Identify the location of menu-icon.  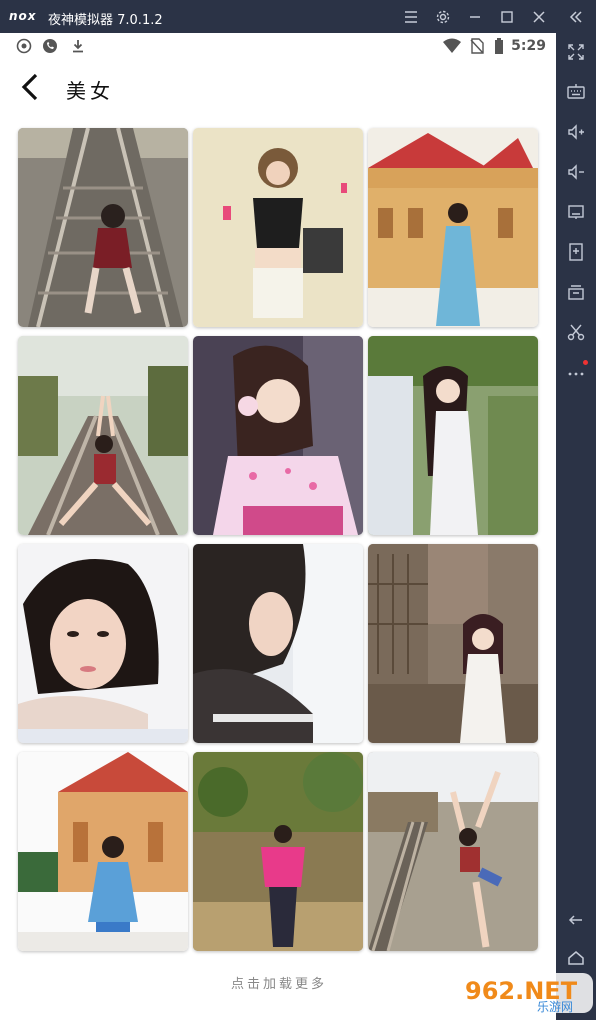
(411, 16).